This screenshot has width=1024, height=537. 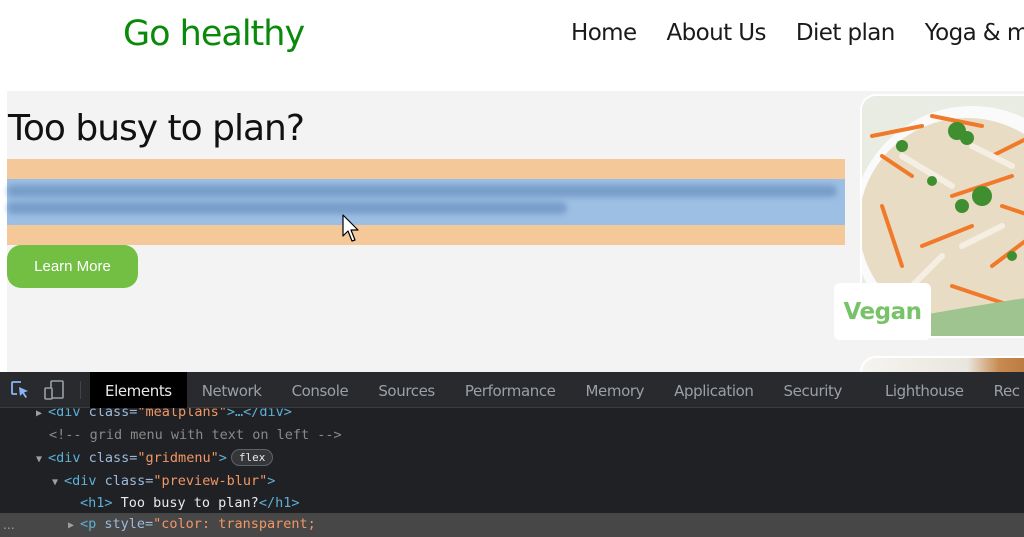 What do you see at coordinates (138, 390) in the screenshot?
I see `tab-elements: Elements` at bounding box center [138, 390].